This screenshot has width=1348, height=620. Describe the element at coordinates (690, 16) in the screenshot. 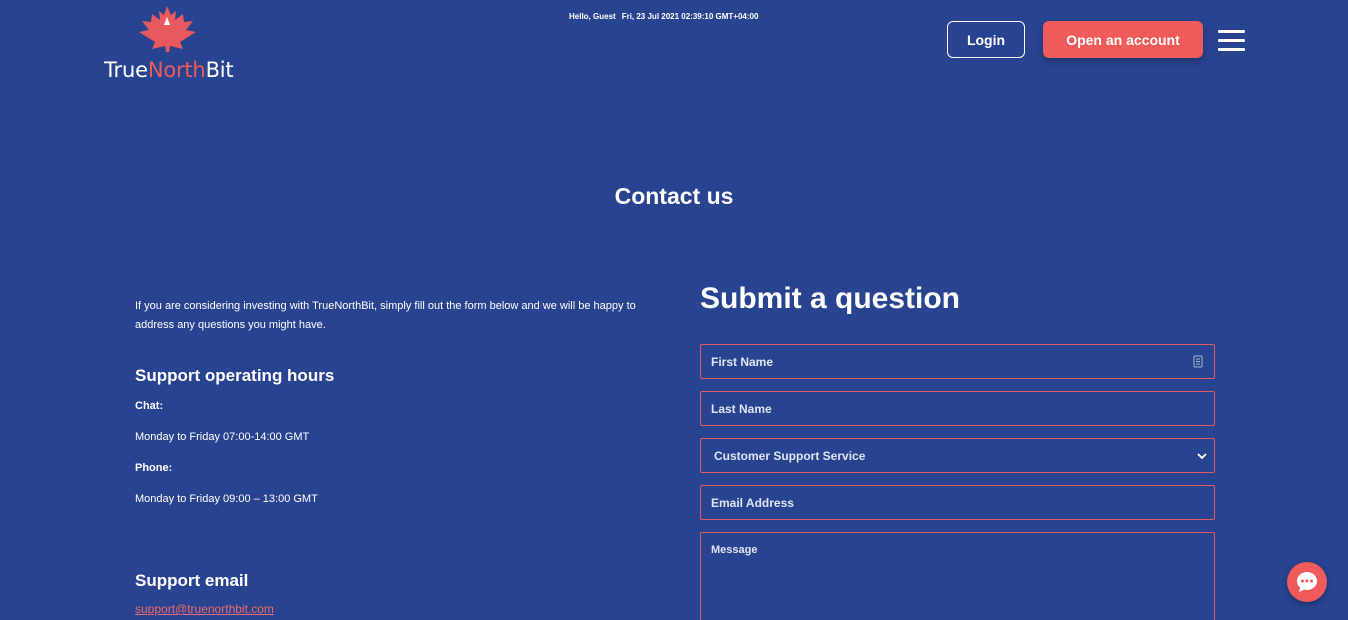

I see `current-datetime: Fri, 23 Jul 2021 02:39:10 GMT+04:00` at that location.